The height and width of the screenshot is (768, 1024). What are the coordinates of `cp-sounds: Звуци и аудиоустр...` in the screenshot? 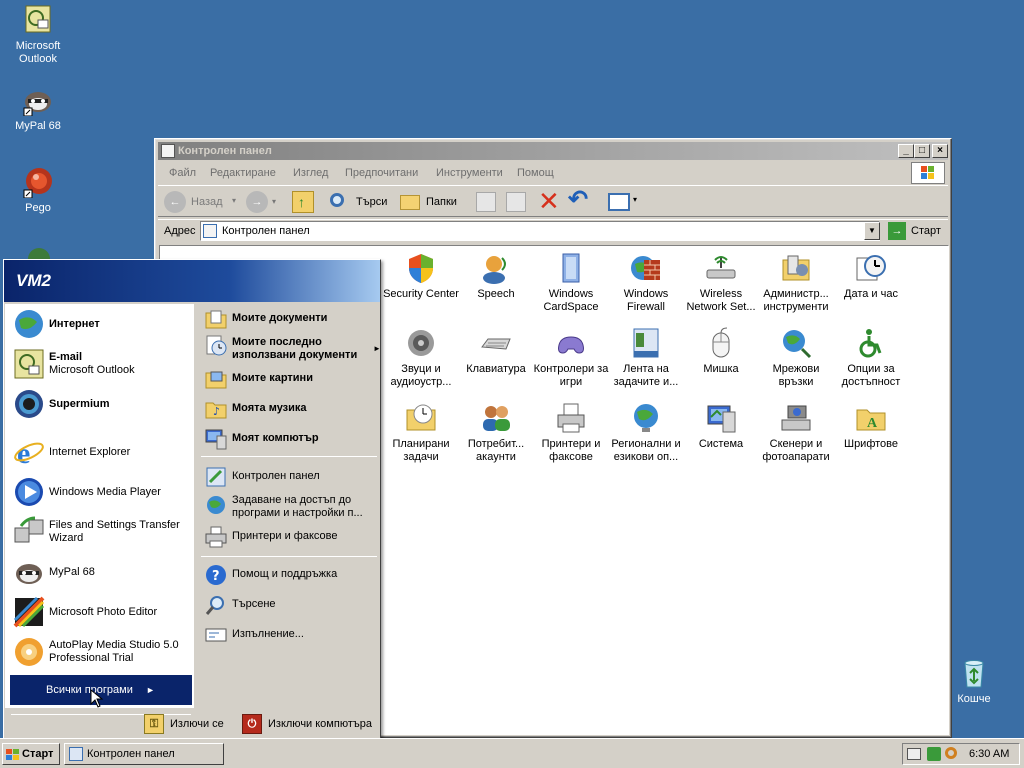 It's located at (421, 358).